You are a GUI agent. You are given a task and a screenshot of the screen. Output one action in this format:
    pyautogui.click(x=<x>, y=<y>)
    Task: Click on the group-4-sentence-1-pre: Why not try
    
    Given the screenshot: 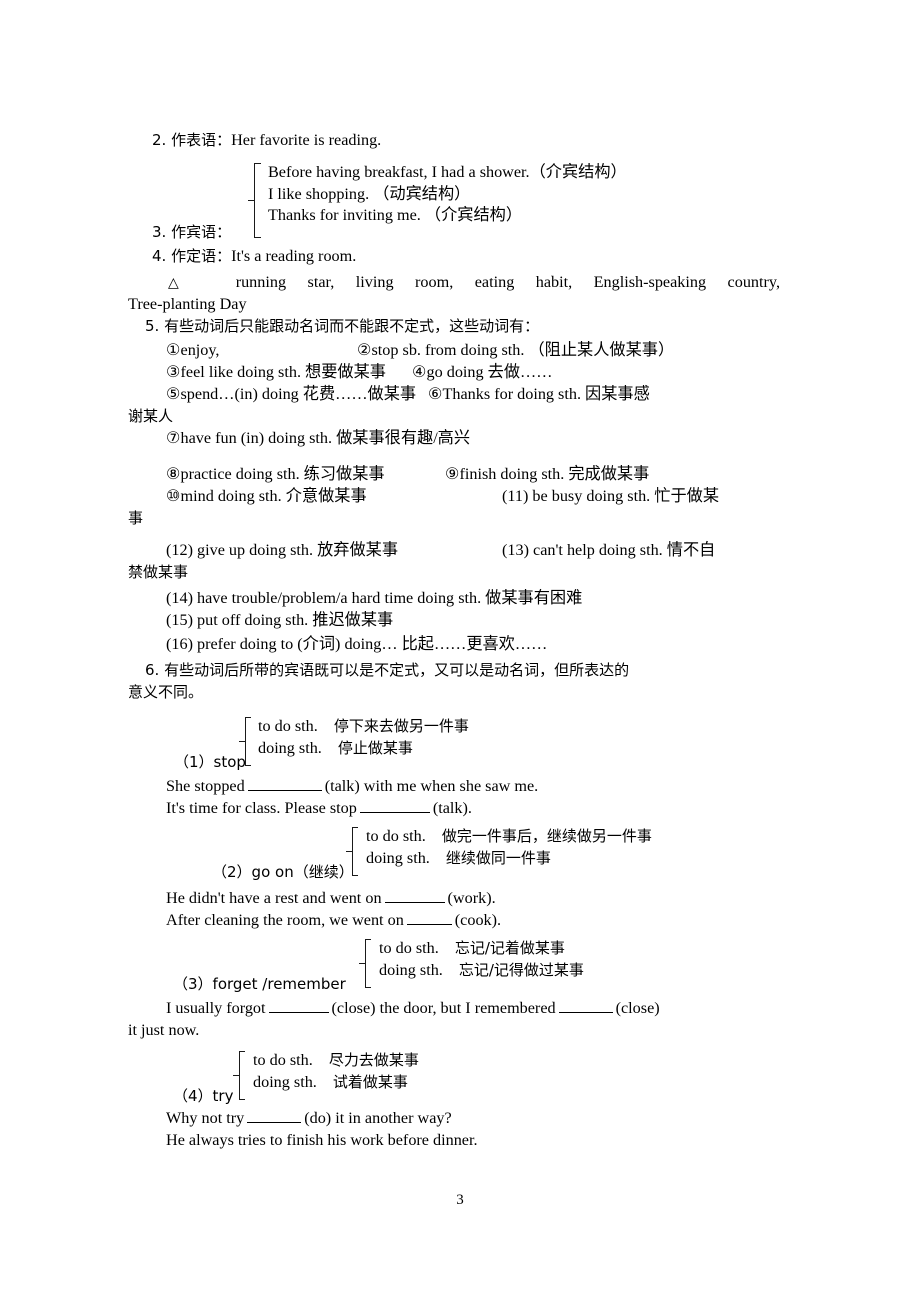 What is the action you would take?
    pyautogui.click(x=205, y=1118)
    